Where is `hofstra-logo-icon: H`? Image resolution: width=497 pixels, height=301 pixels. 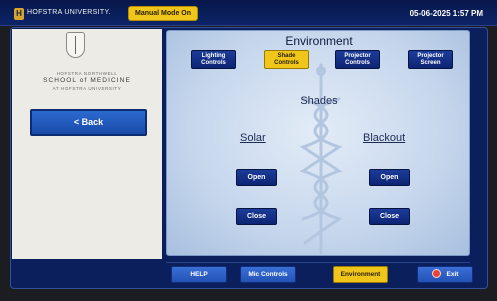 hofstra-logo-icon: H is located at coordinates (19, 14).